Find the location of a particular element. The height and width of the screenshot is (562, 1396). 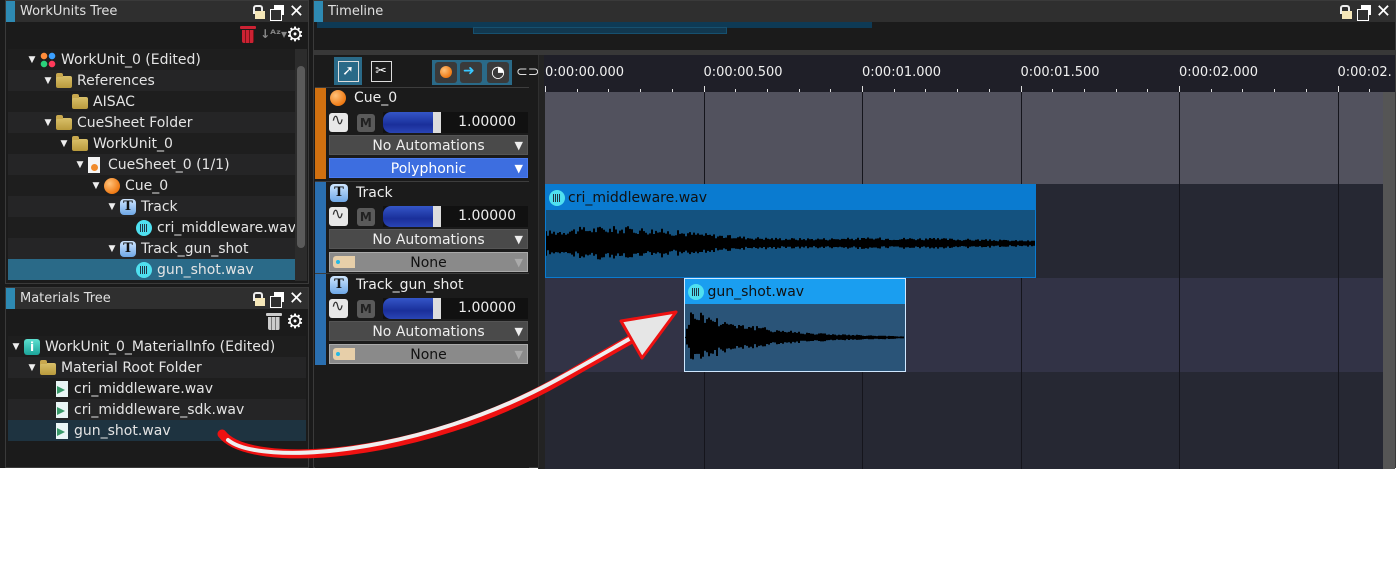

workunits-scrollbar is located at coordinates (301, 165).